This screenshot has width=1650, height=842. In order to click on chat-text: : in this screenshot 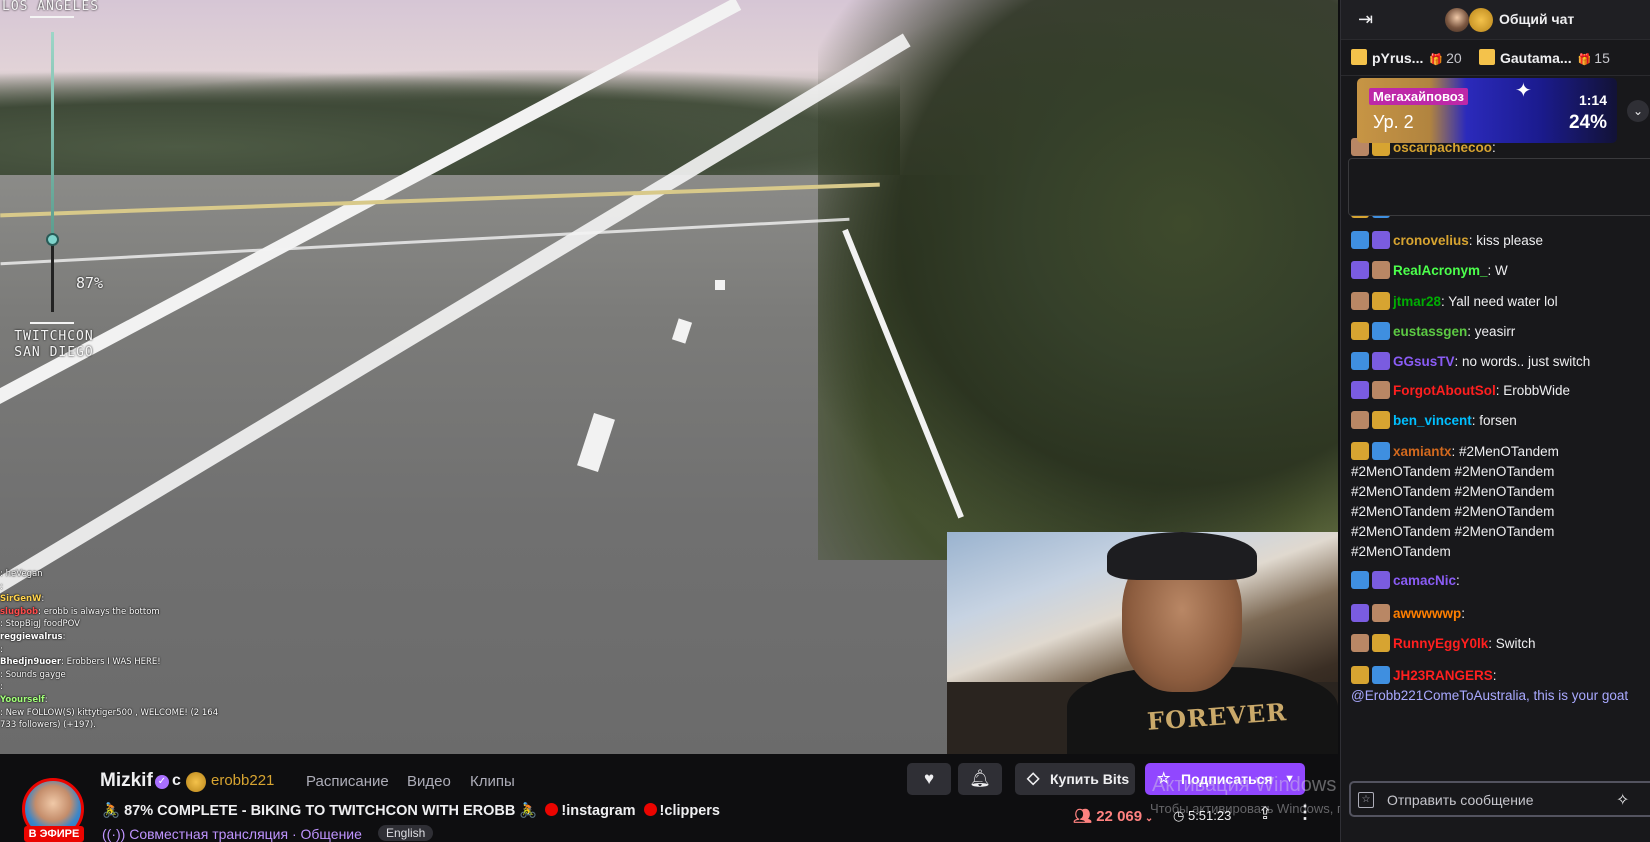, I will do `click(1458, 580)`.